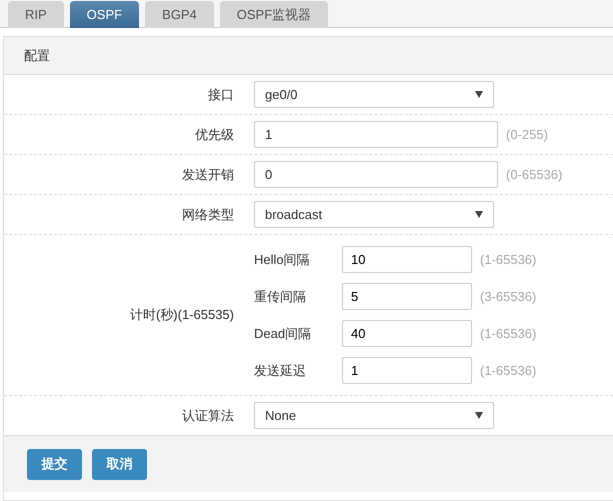 The width and height of the screenshot is (613, 501). What do you see at coordinates (214, 135) in the screenshot?
I see `field-label: 优先级` at bounding box center [214, 135].